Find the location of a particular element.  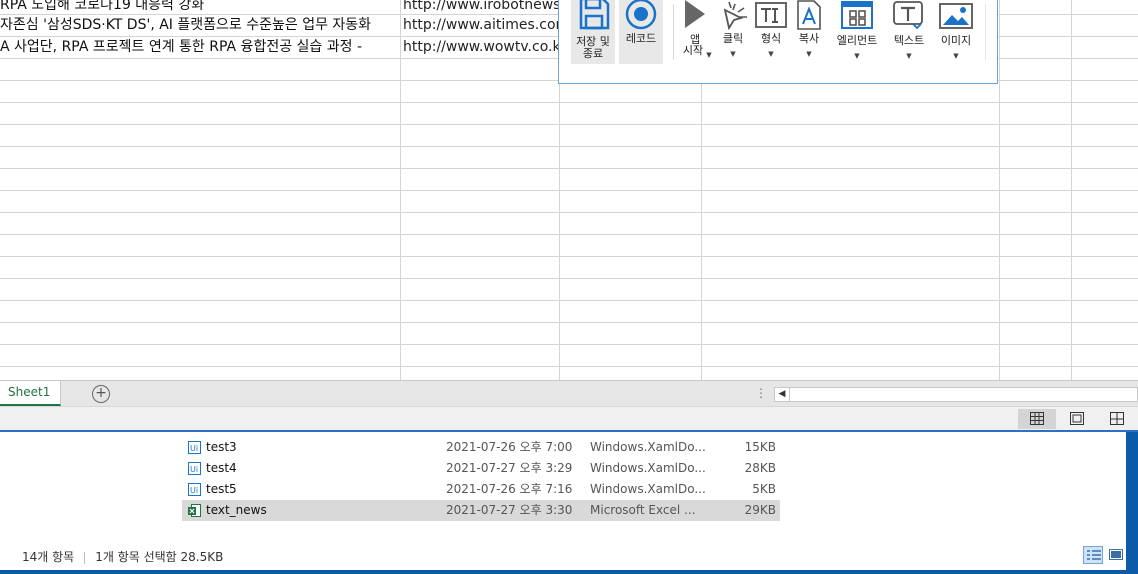

page-break-icon is located at coordinates (1117, 418).